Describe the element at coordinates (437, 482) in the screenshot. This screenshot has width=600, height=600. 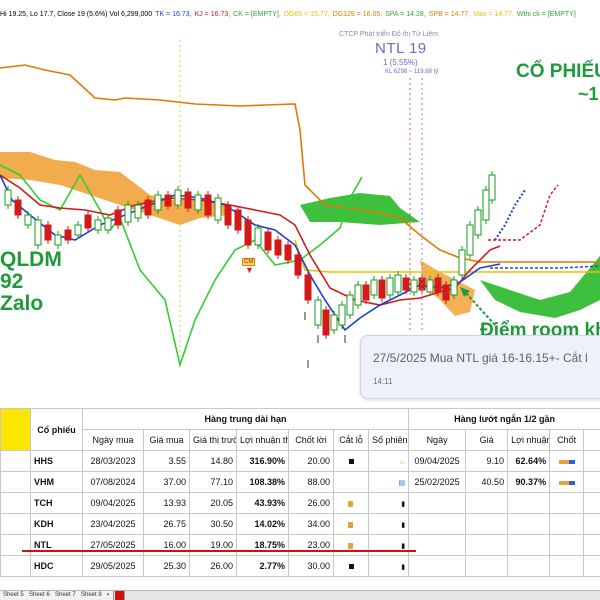
I see `short-date-cell: 25/02/2025` at that location.